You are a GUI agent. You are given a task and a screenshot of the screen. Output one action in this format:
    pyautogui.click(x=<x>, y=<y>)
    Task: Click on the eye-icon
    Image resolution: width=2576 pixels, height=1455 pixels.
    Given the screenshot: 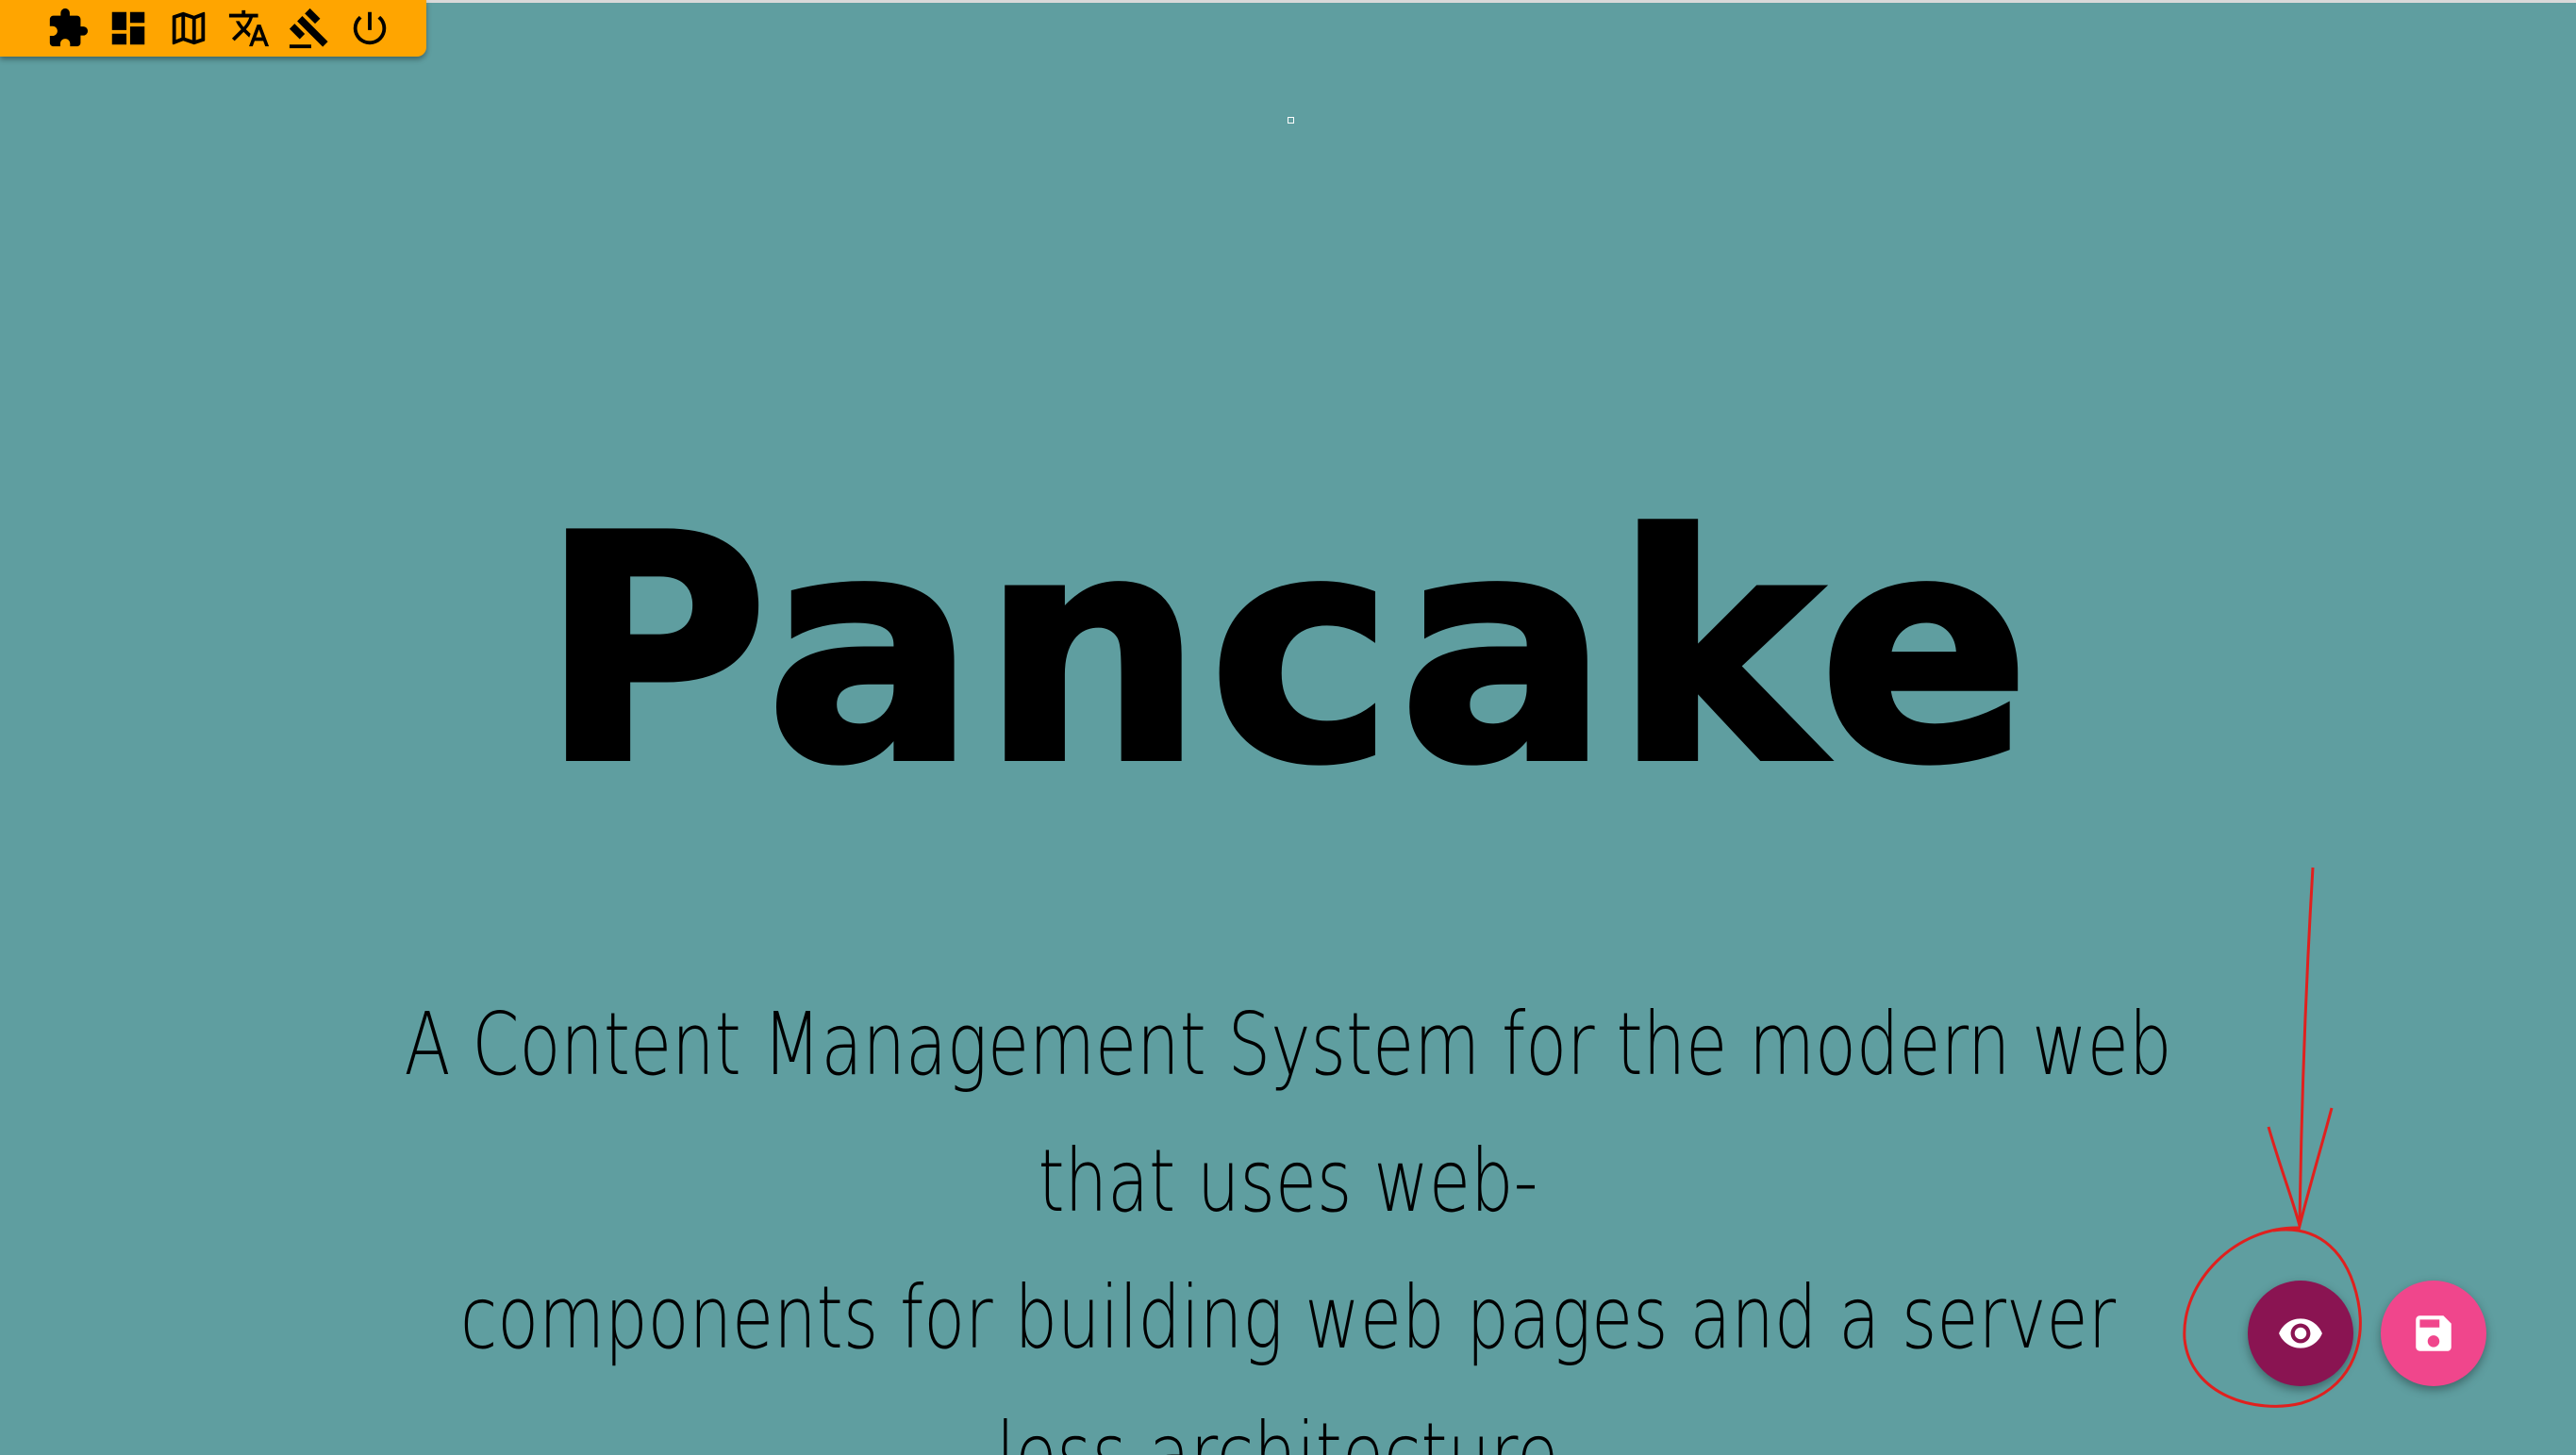 What is the action you would take?
    pyautogui.click(x=2300, y=1333)
    